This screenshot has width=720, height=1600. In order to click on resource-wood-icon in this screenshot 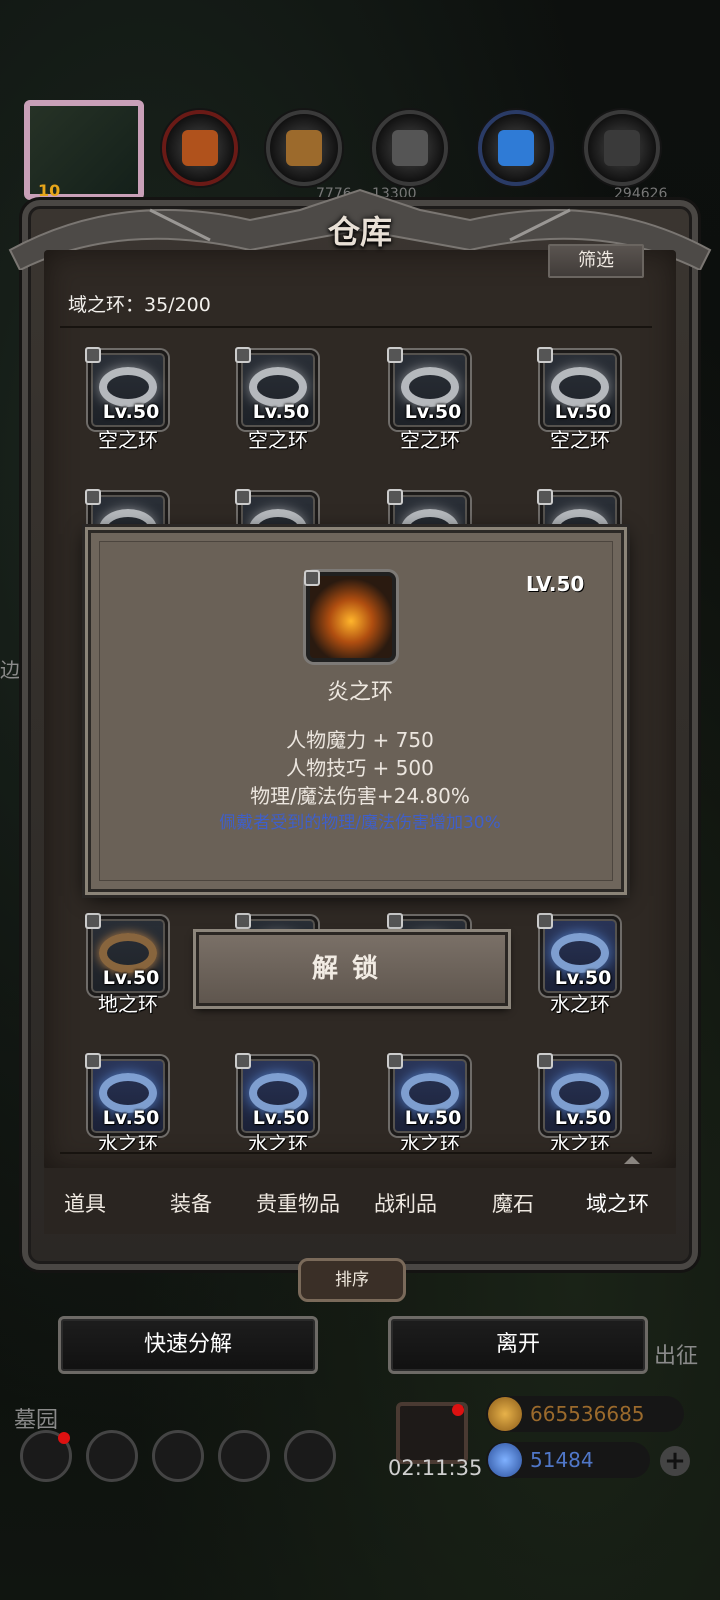, I will do `click(304, 148)`.